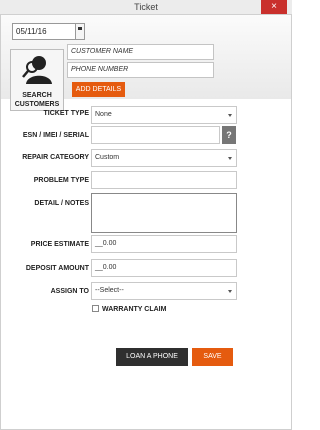 The height and width of the screenshot is (430, 320). Describe the element at coordinates (37, 100) in the screenshot. I see `search-customers-label: SEARCH CUSTOMERS` at that location.